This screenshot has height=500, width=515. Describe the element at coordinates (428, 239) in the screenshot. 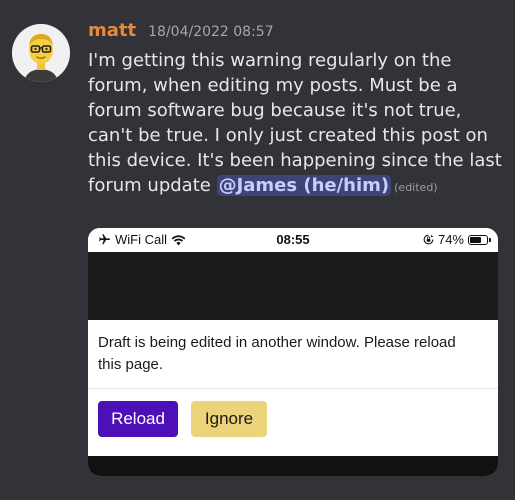

I see `orientation-lock-icon` at that location.